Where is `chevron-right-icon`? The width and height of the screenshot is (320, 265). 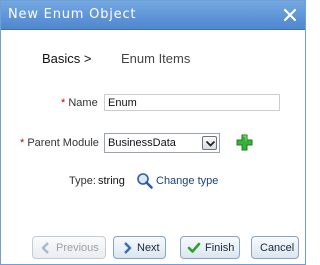 chevron-right-icon is located at coordinates (128, 248).